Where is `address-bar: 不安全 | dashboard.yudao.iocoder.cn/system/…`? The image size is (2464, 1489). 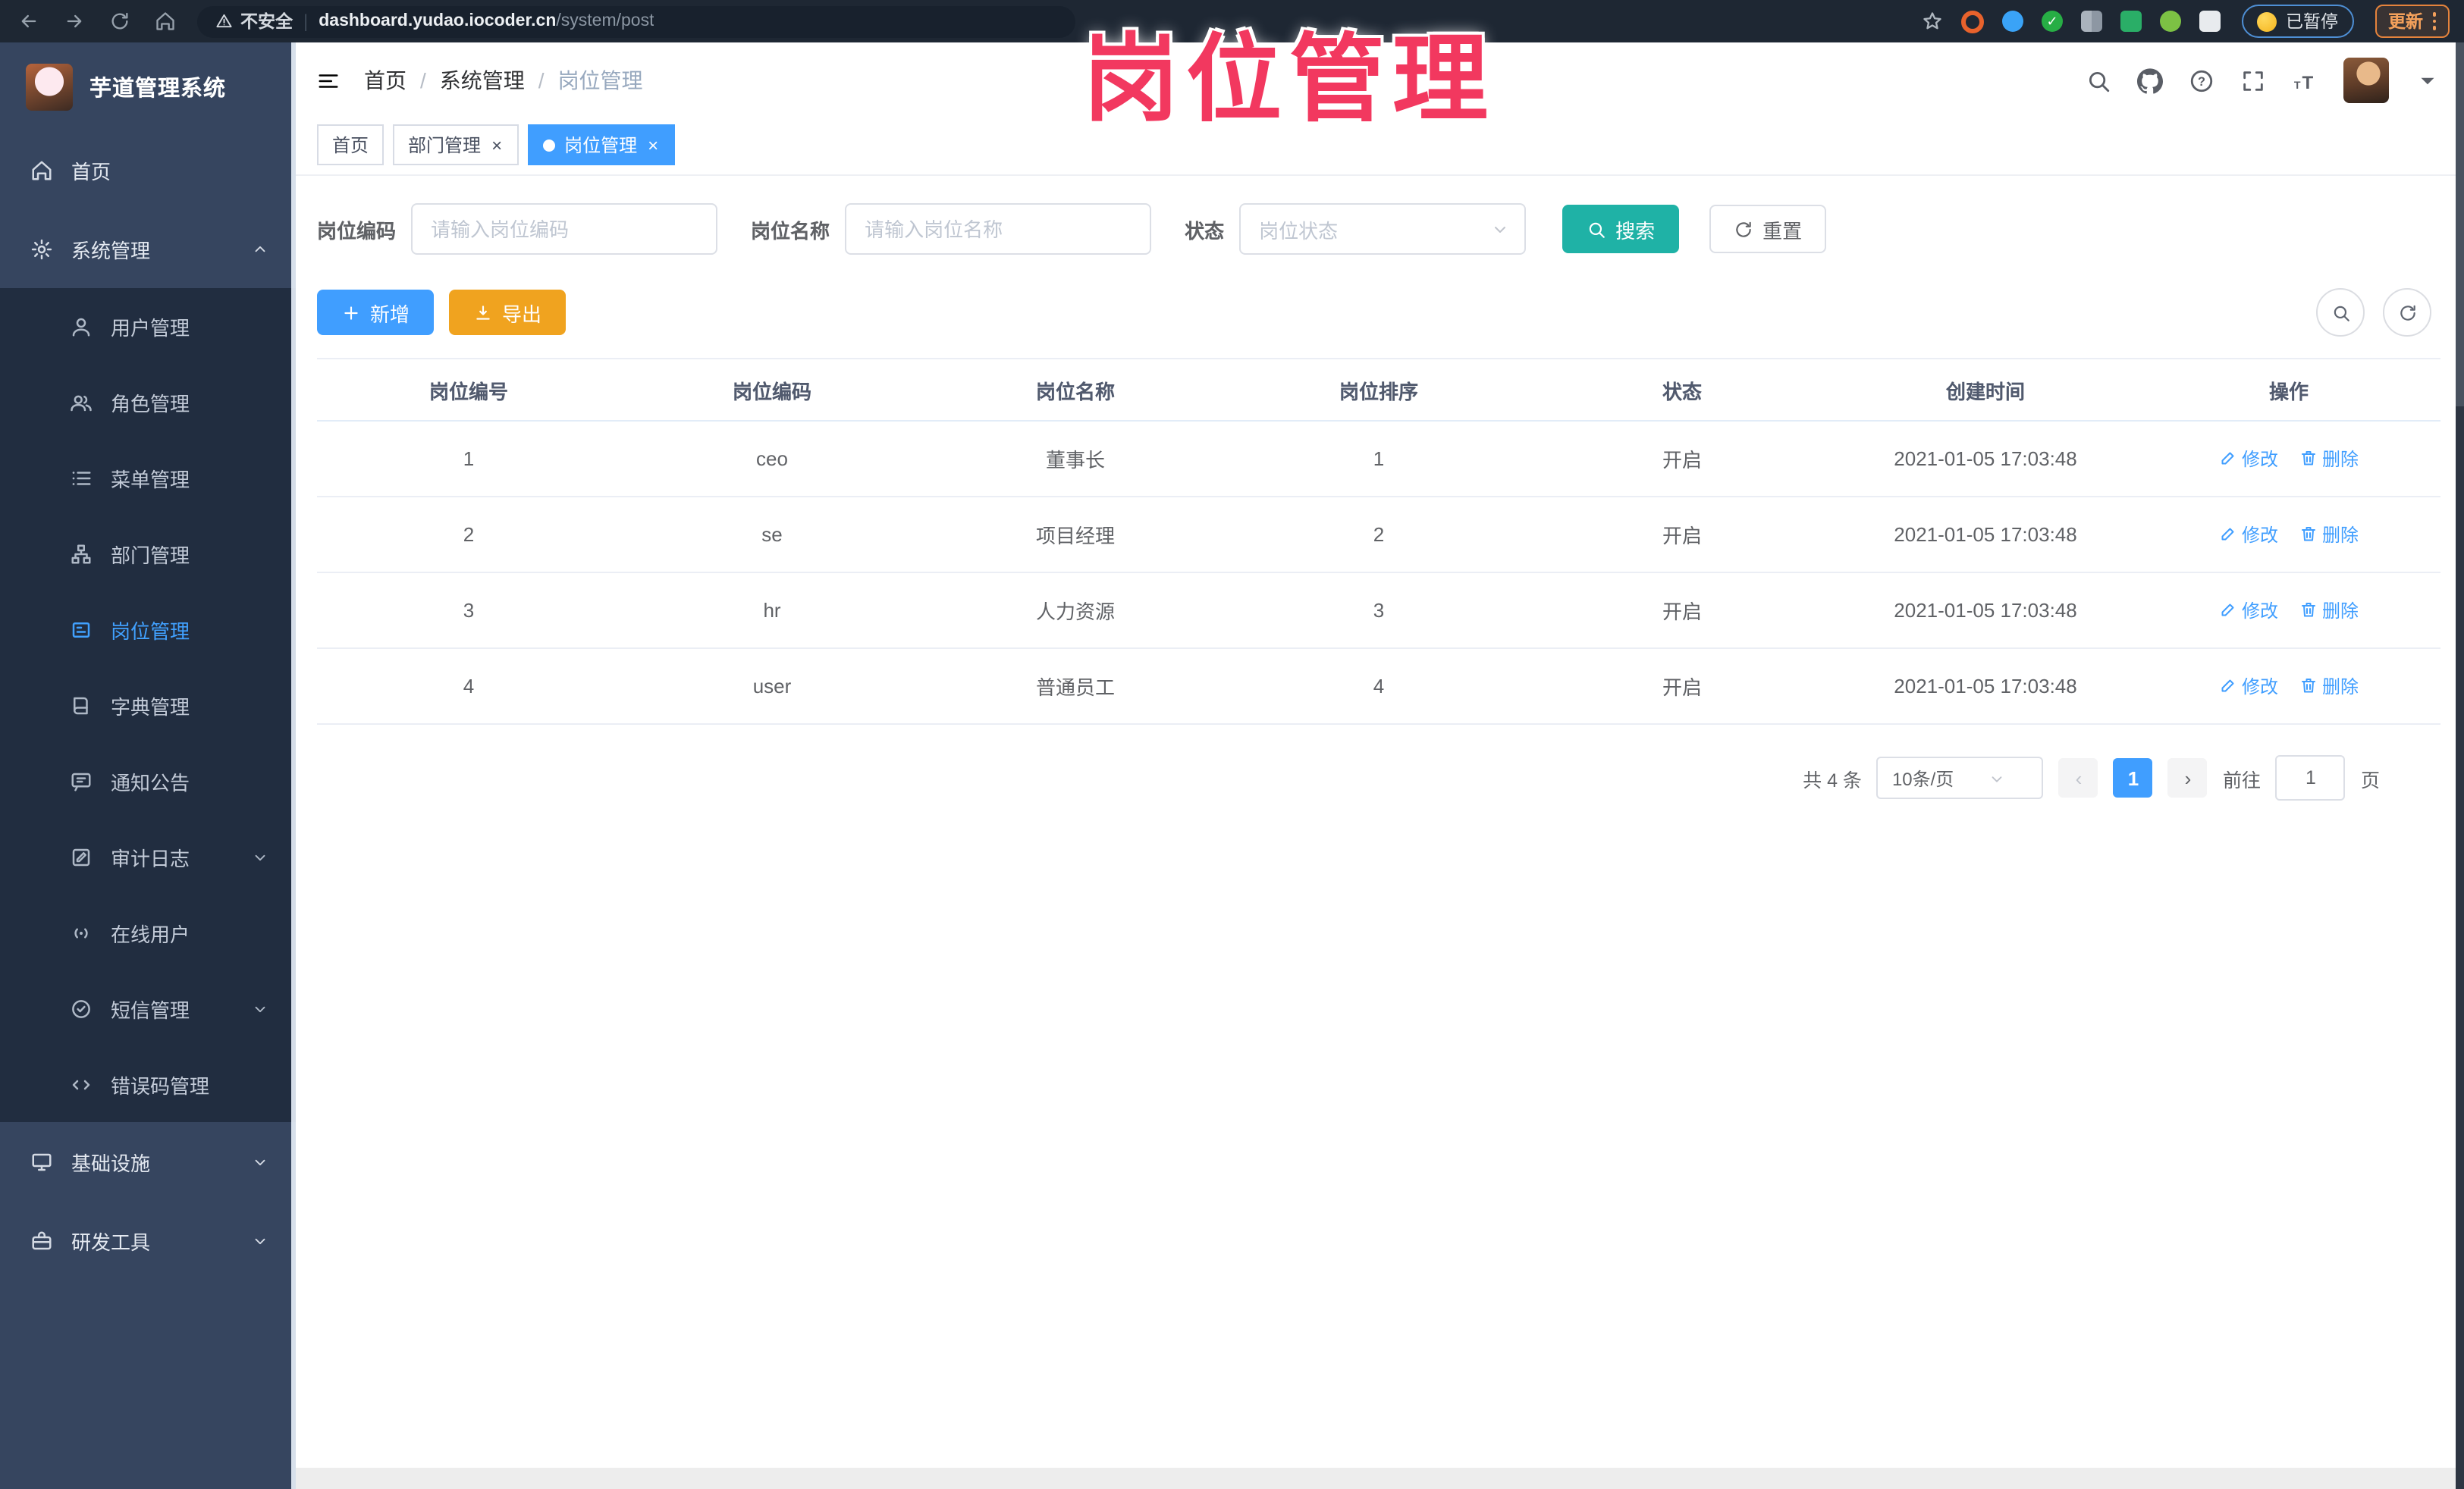 address-bar: 不安全 | dashboard.yudao.iocoder.cn/system/… is located at coordinates (636, 21).